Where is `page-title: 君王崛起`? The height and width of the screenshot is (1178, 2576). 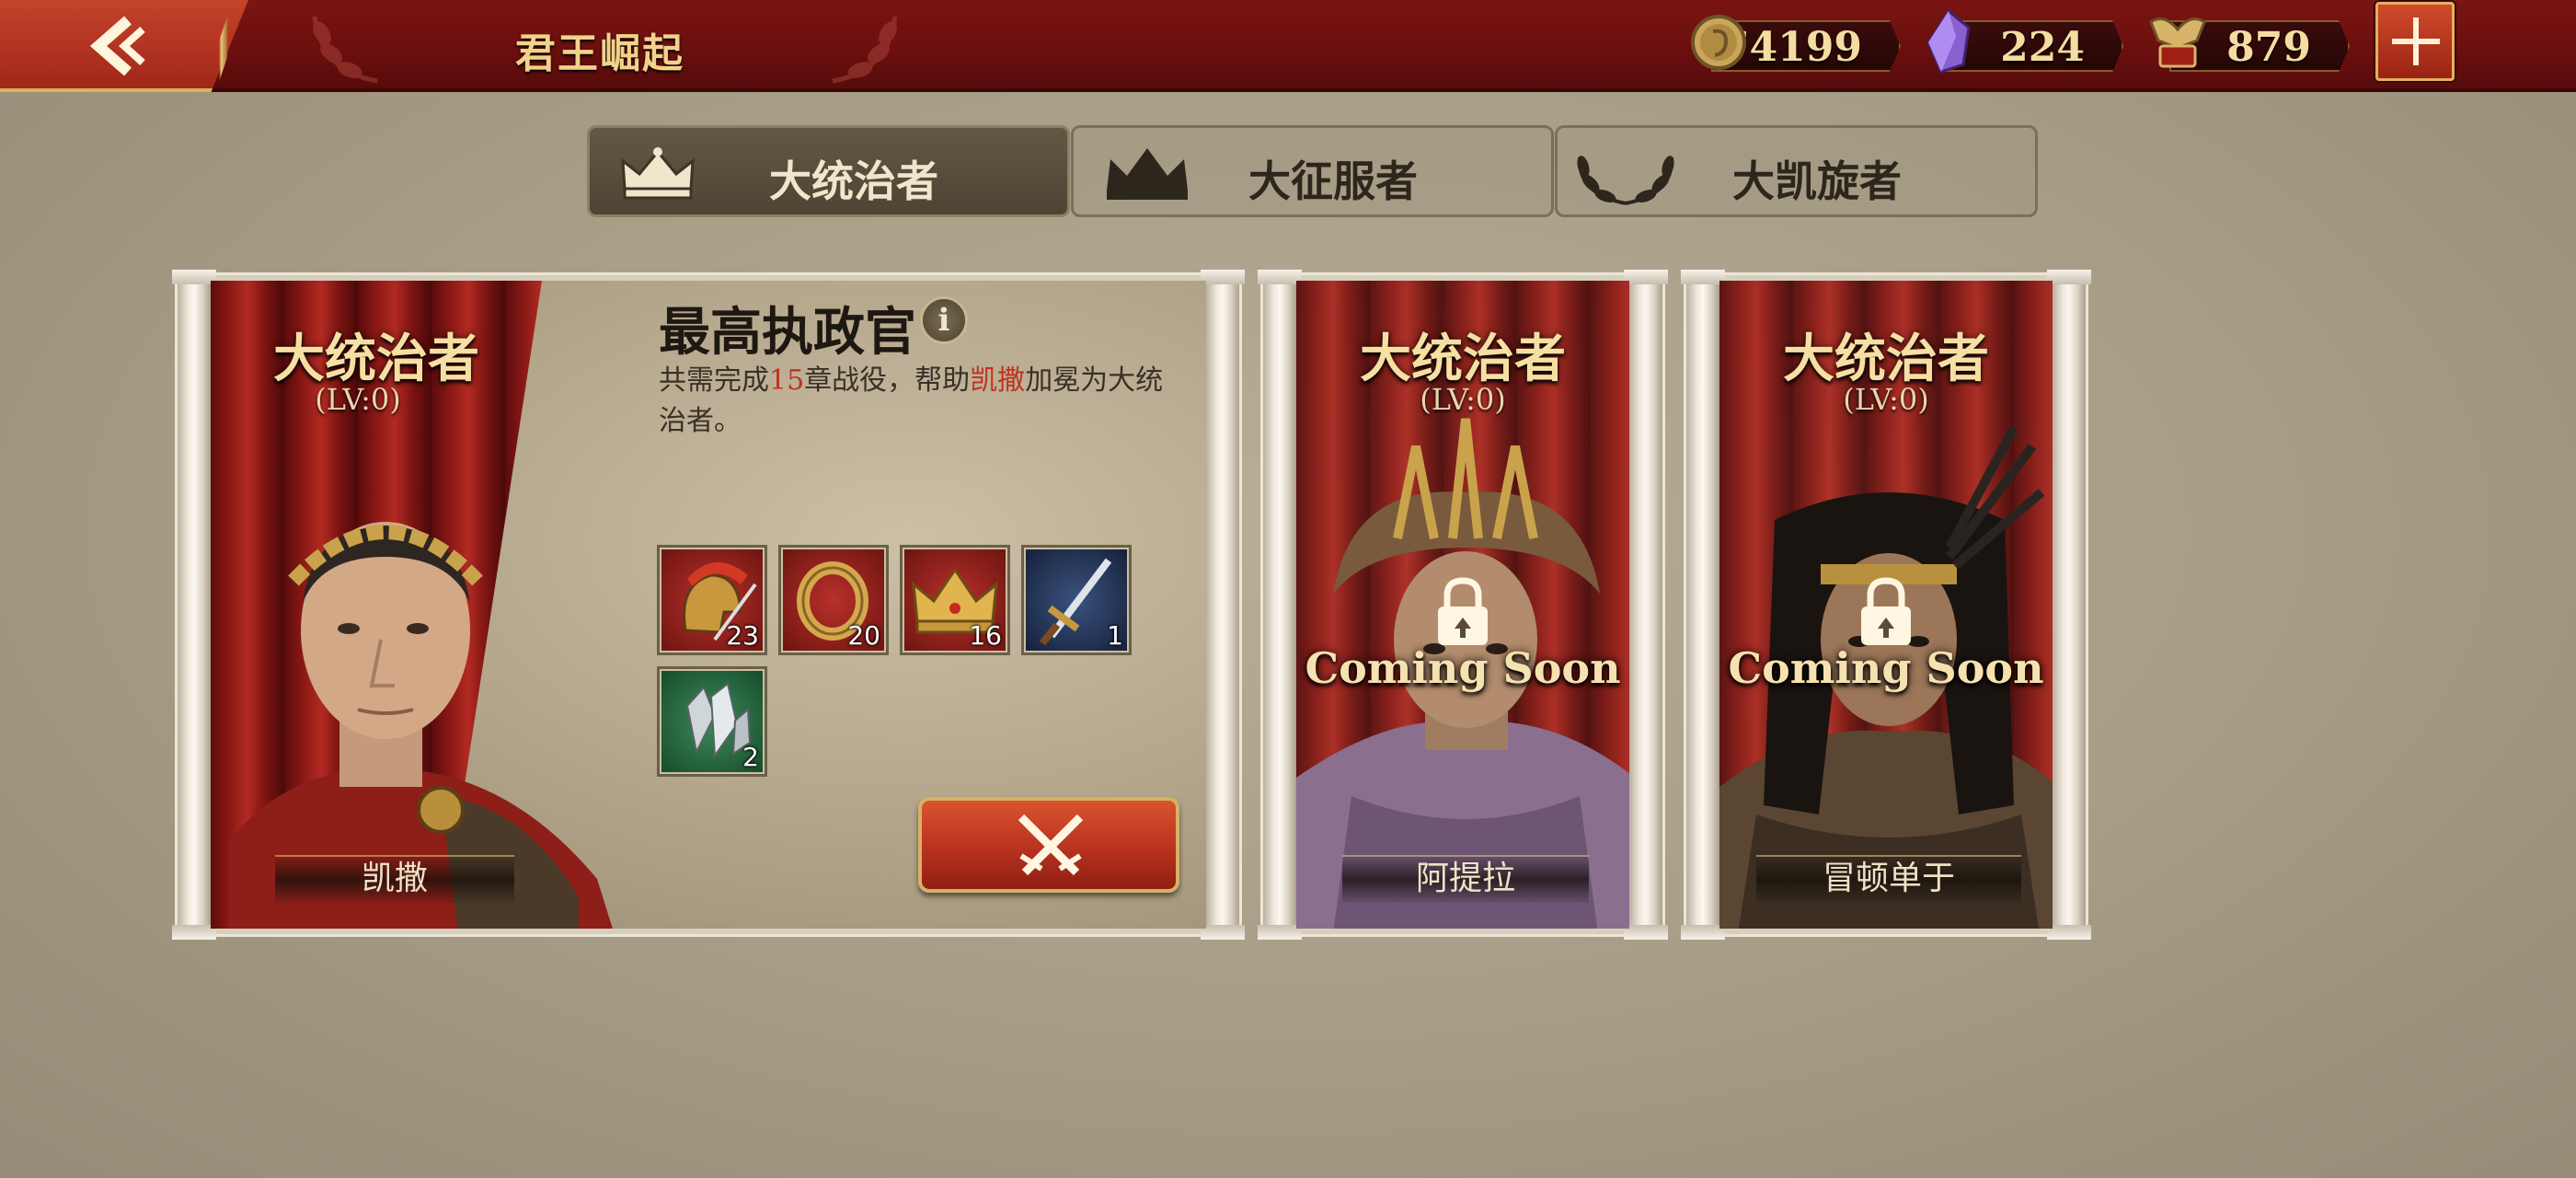
page-title: 君王崛起 is located at coordinates (599, 53).